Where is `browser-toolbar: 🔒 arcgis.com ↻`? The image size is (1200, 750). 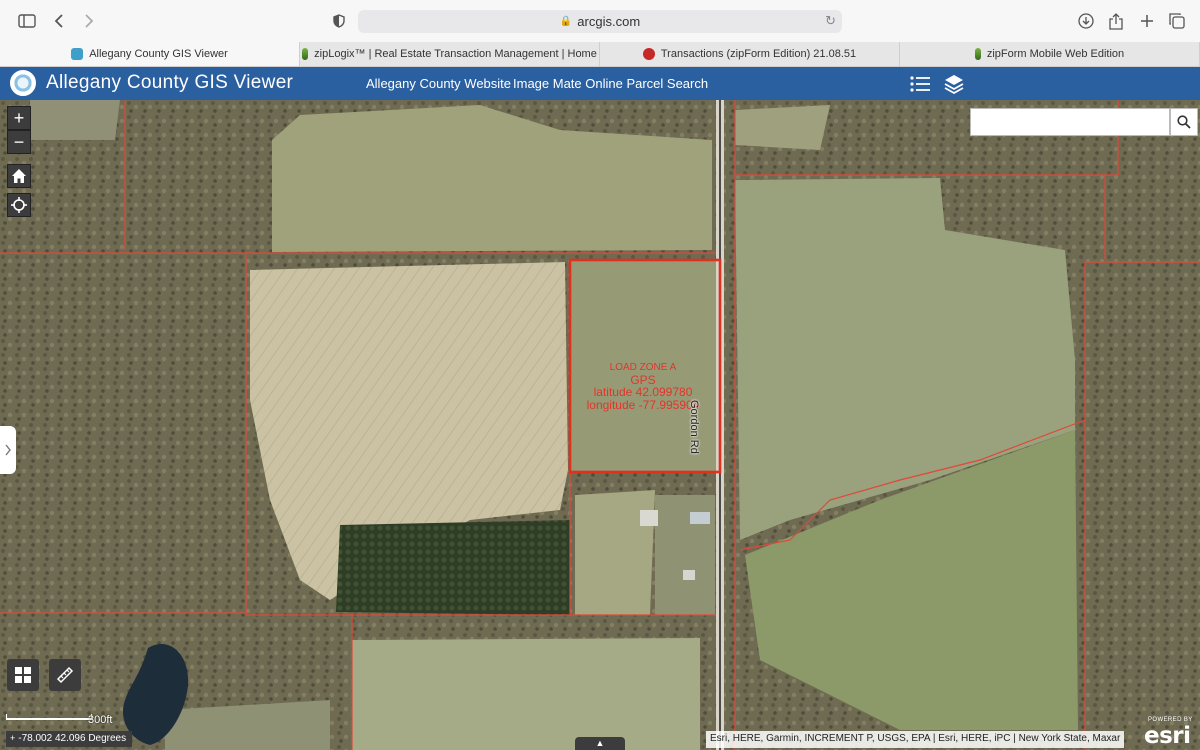 browser-toolbar: 🔒 arcgis.com ↻ is located at coordinates (600, 21).